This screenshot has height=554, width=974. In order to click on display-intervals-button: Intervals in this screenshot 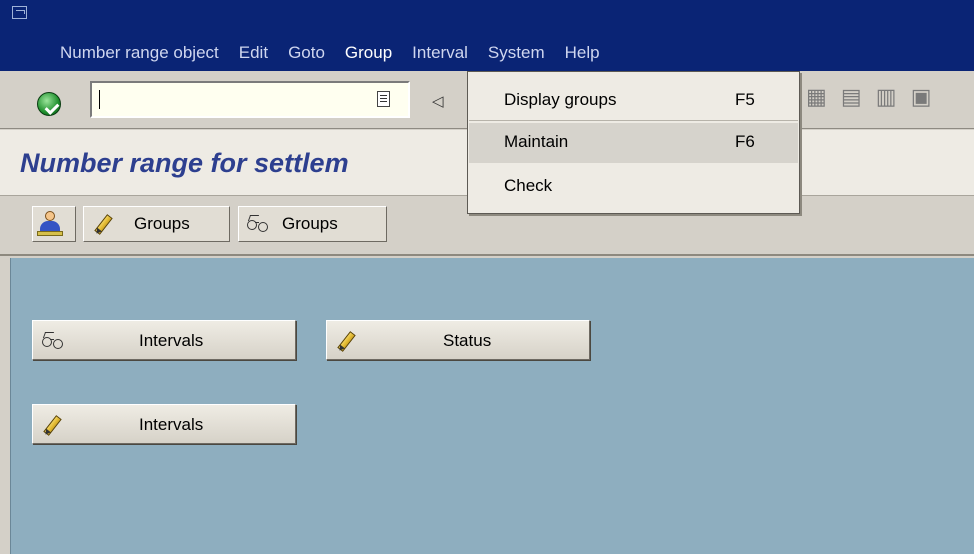, I will do `click(164, 340)`.